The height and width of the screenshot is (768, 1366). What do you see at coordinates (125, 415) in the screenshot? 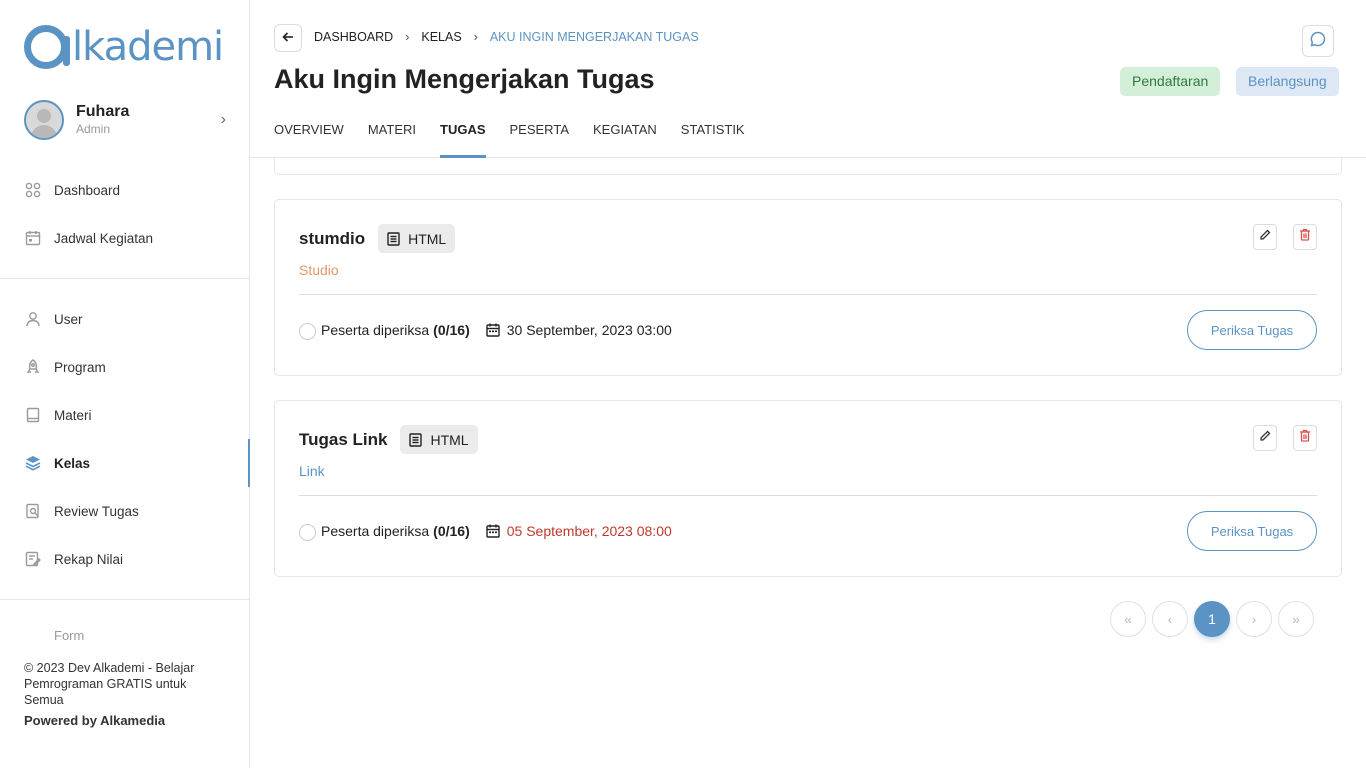
I see `sidebar-item-materi: Materi` at bounding box center [125, 415].